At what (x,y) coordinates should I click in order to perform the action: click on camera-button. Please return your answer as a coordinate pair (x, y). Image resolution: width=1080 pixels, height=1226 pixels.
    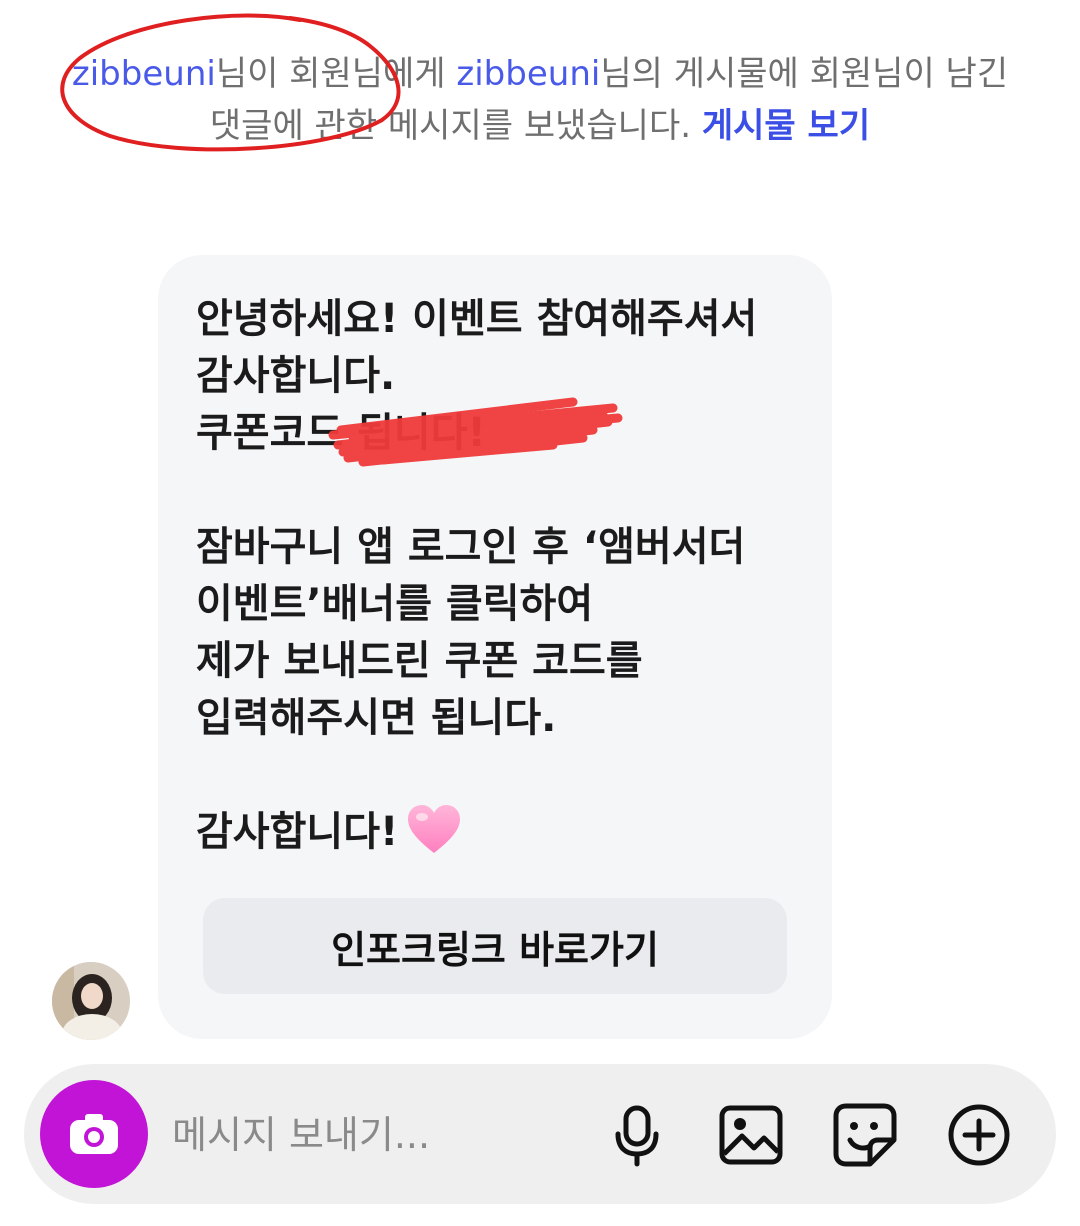
    Looking at the image, I should click on (94, 1134).